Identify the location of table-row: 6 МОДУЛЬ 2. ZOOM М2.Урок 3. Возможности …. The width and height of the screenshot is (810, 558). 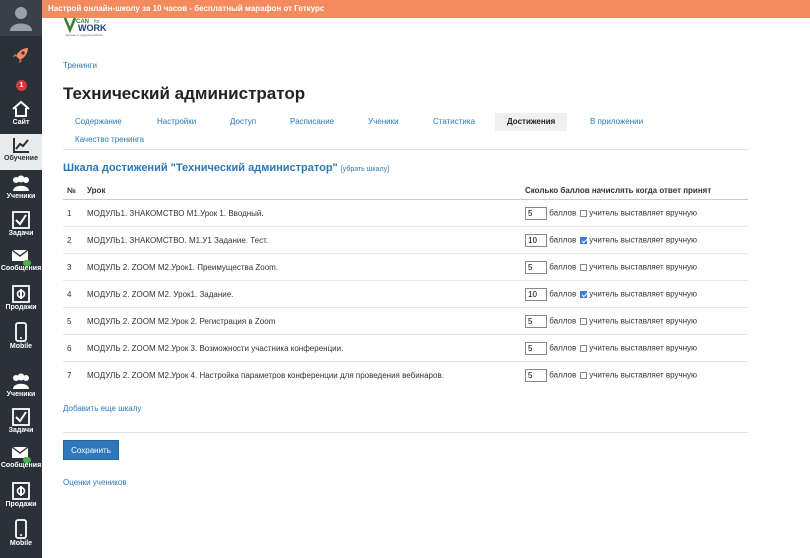
(405, 348).